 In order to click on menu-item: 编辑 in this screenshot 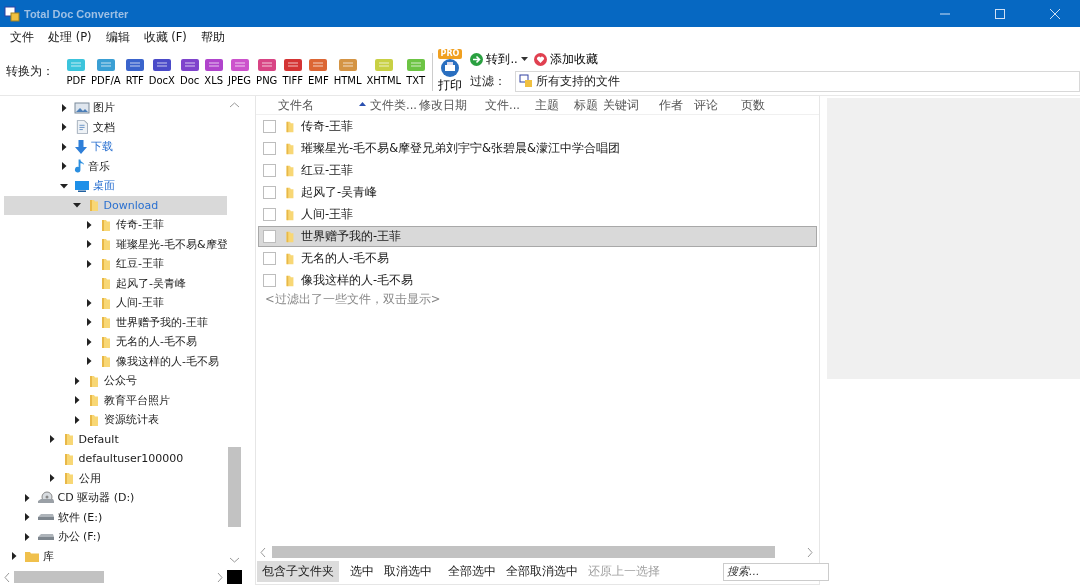, I will do `click(117, 37)`.